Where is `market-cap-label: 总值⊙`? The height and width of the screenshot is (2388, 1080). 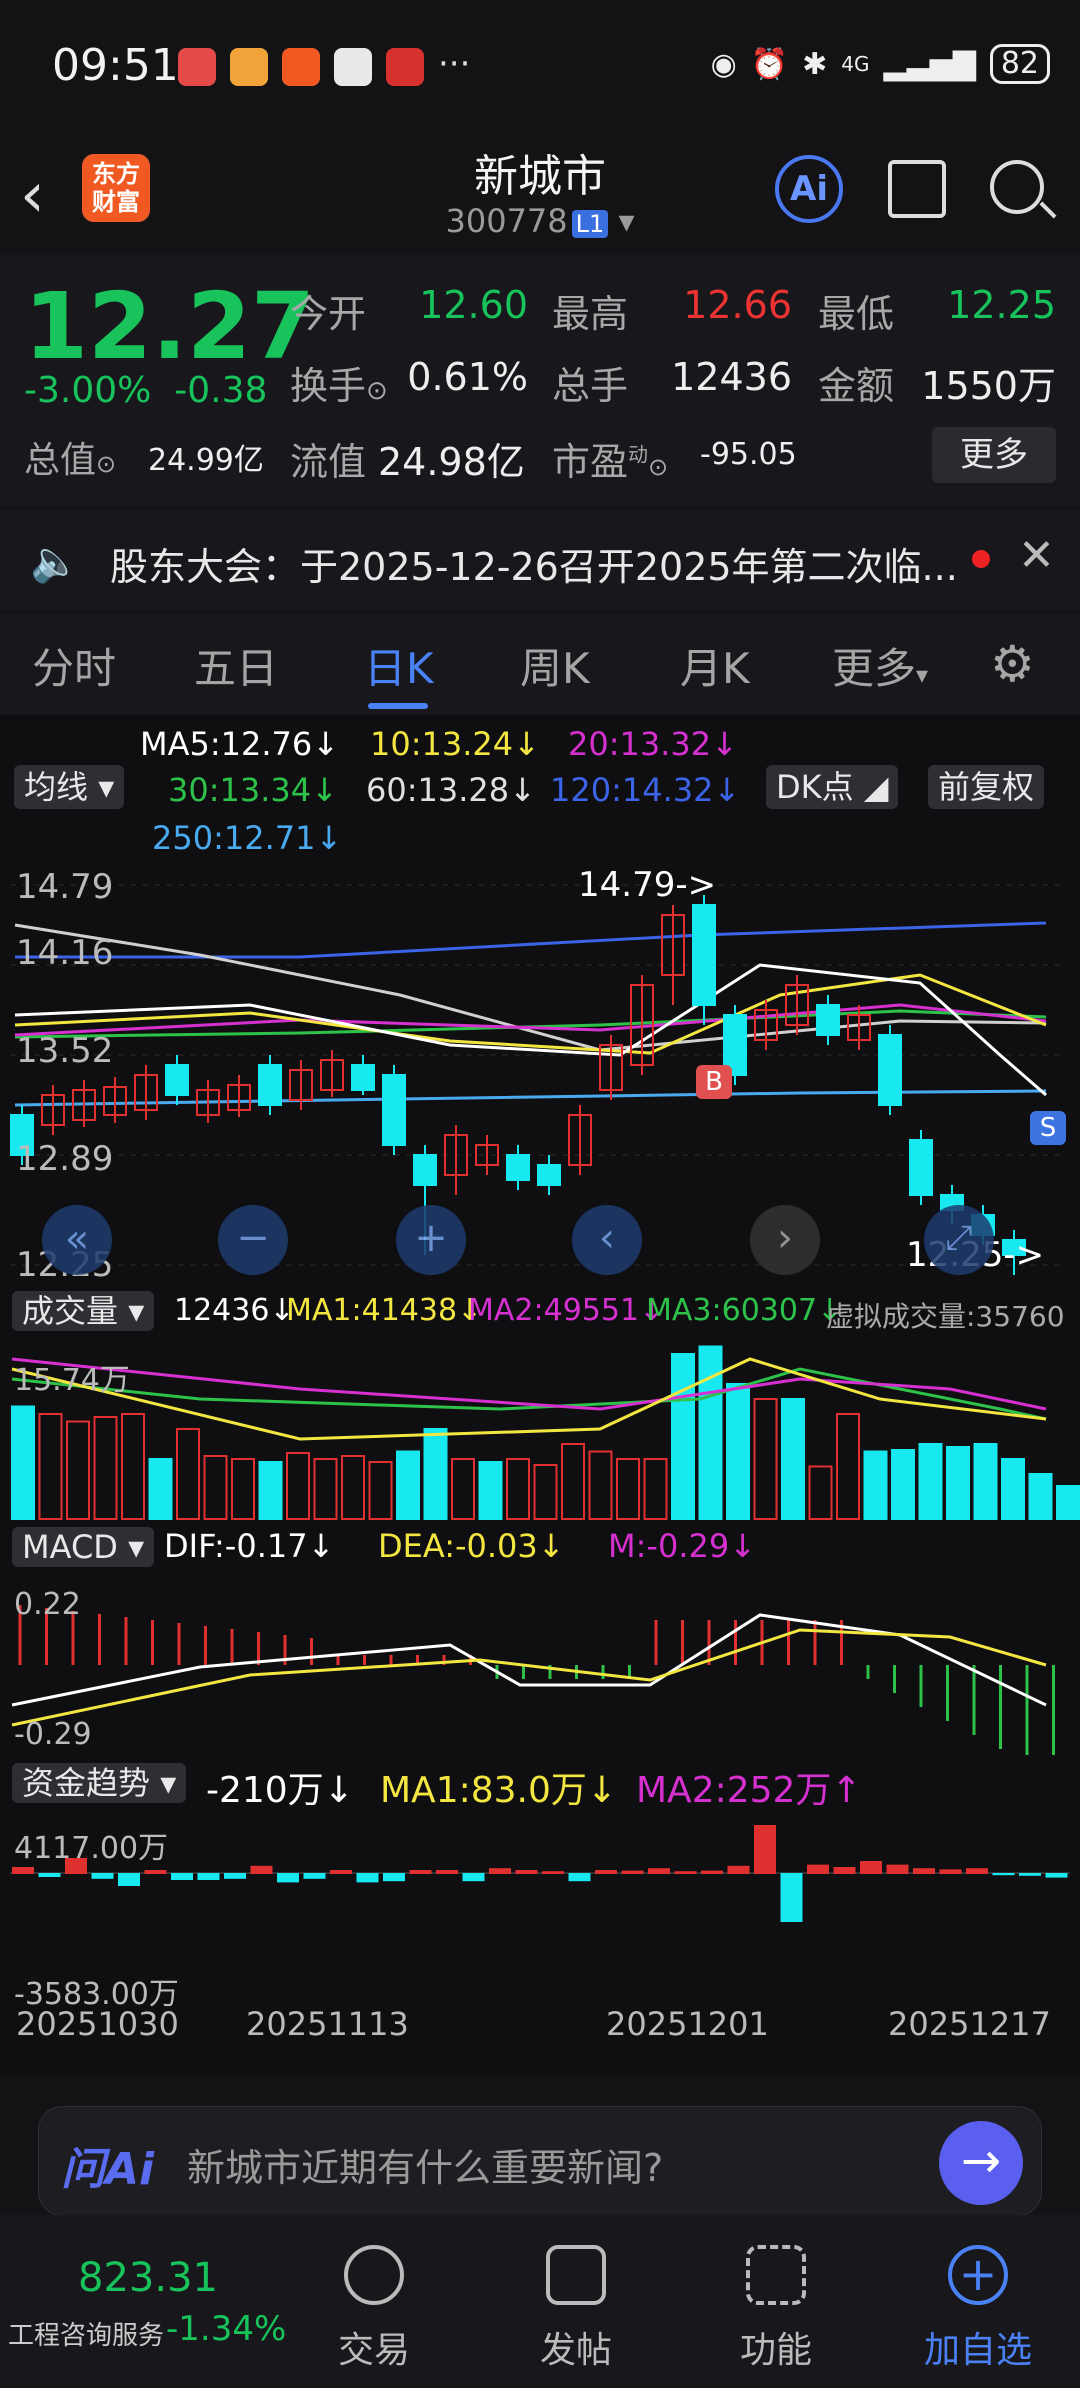
market-cap-label: 总值⊙ is located at coordinates (70, 460).